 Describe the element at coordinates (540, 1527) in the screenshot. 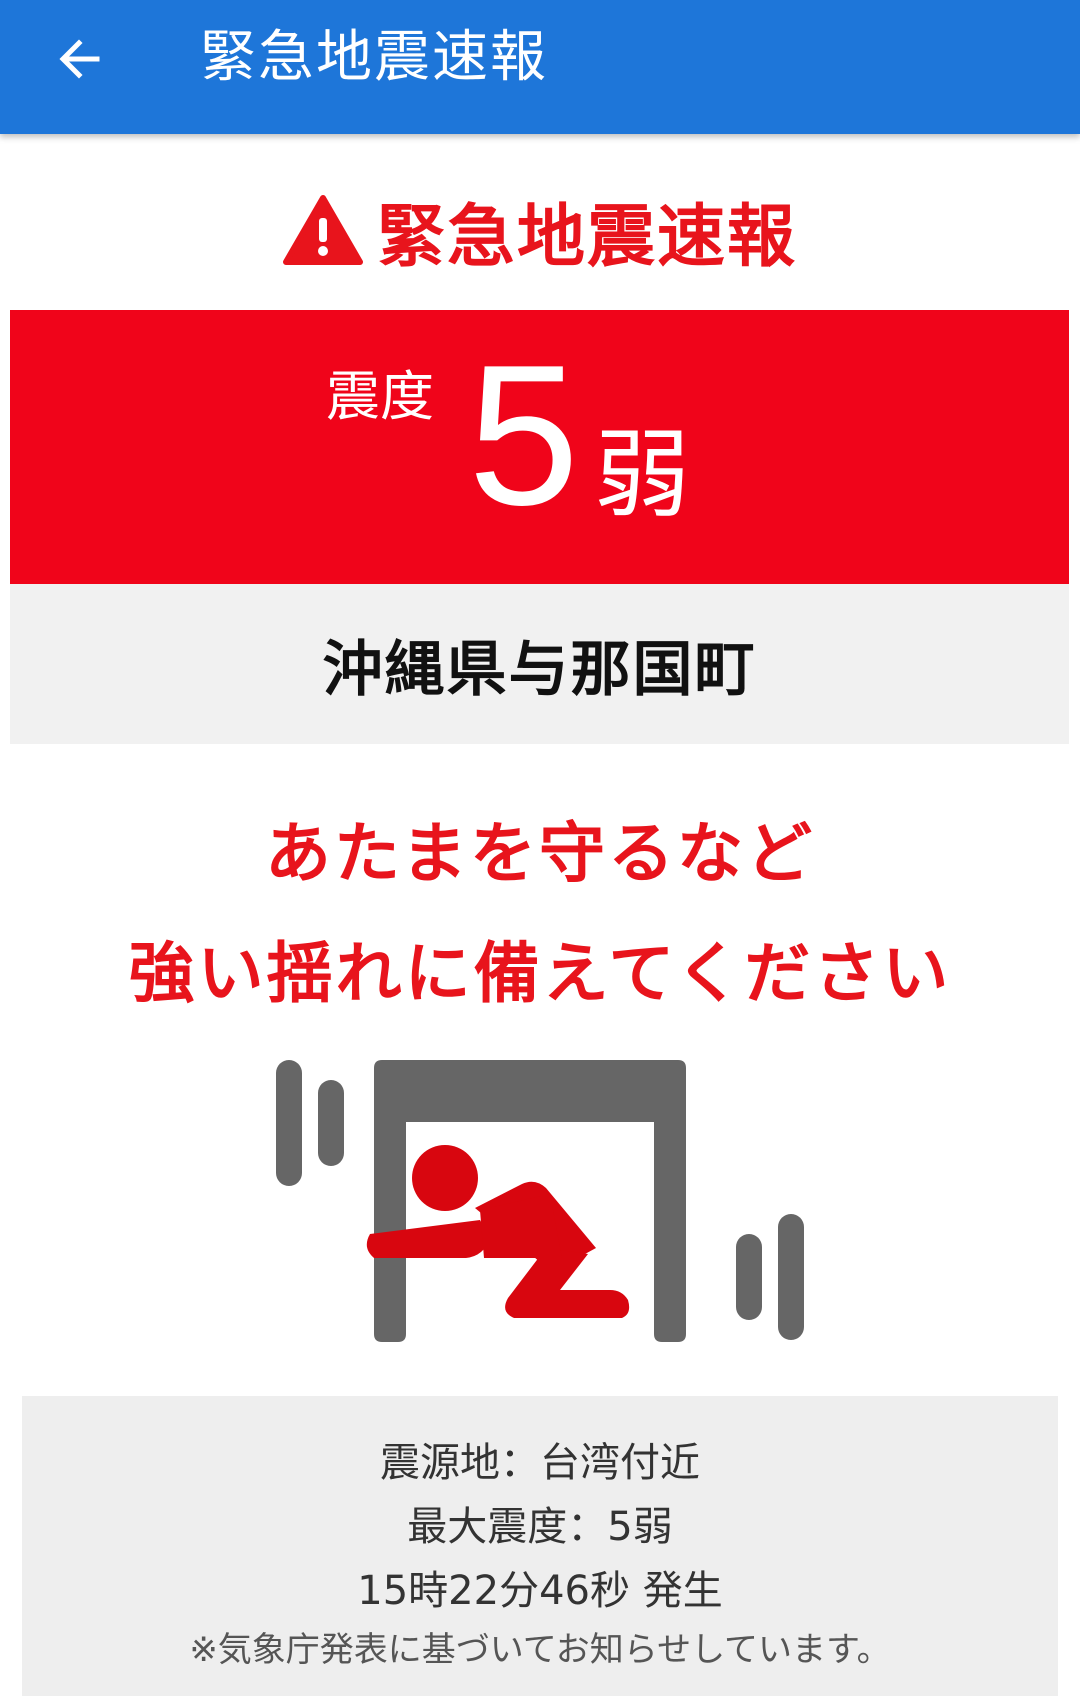

I see `max-intensity-text: 最大震度：5弱` at that location.